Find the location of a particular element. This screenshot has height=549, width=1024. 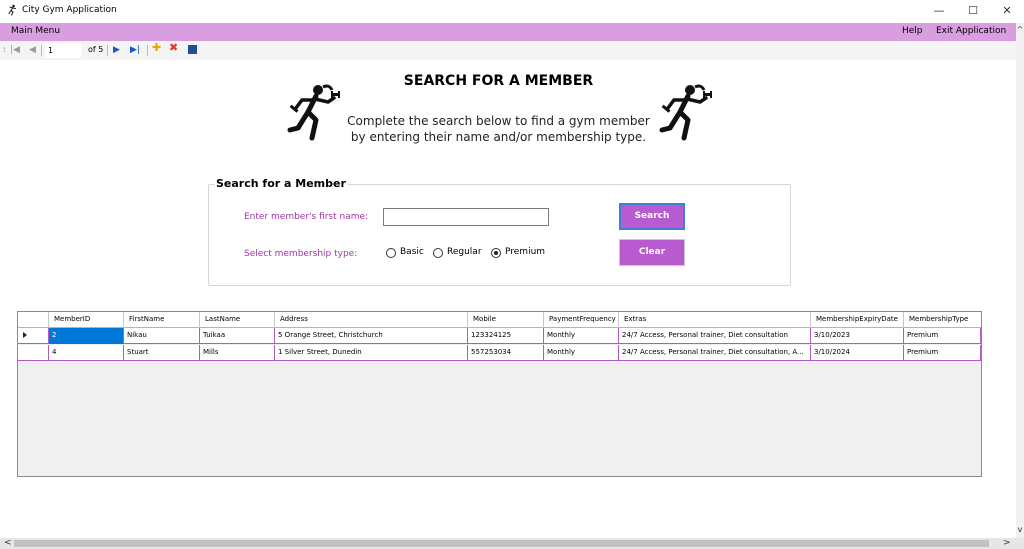

scrollbar-thumb is located at coordinates (501, 543).